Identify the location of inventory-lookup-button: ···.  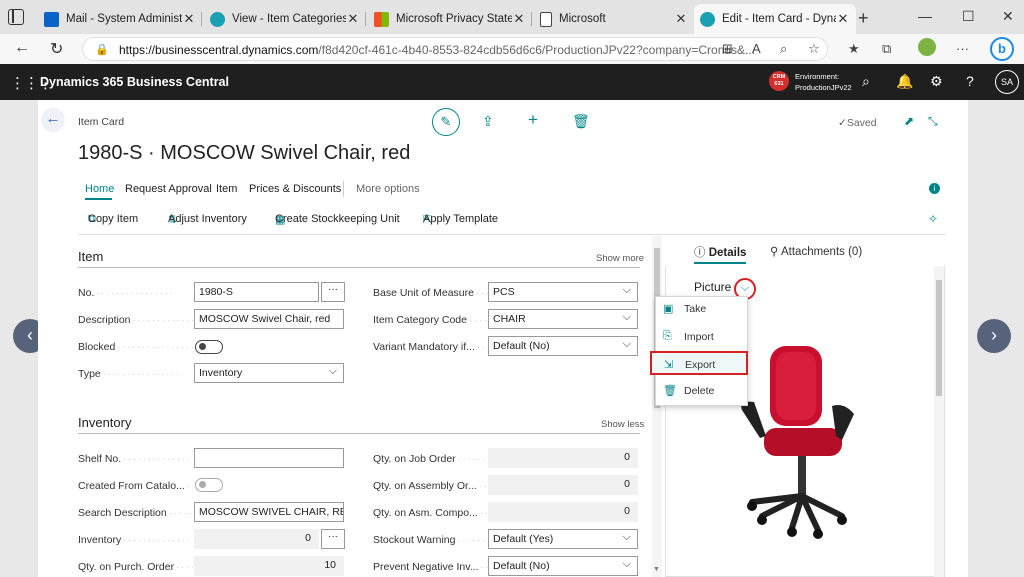
(333, 539).